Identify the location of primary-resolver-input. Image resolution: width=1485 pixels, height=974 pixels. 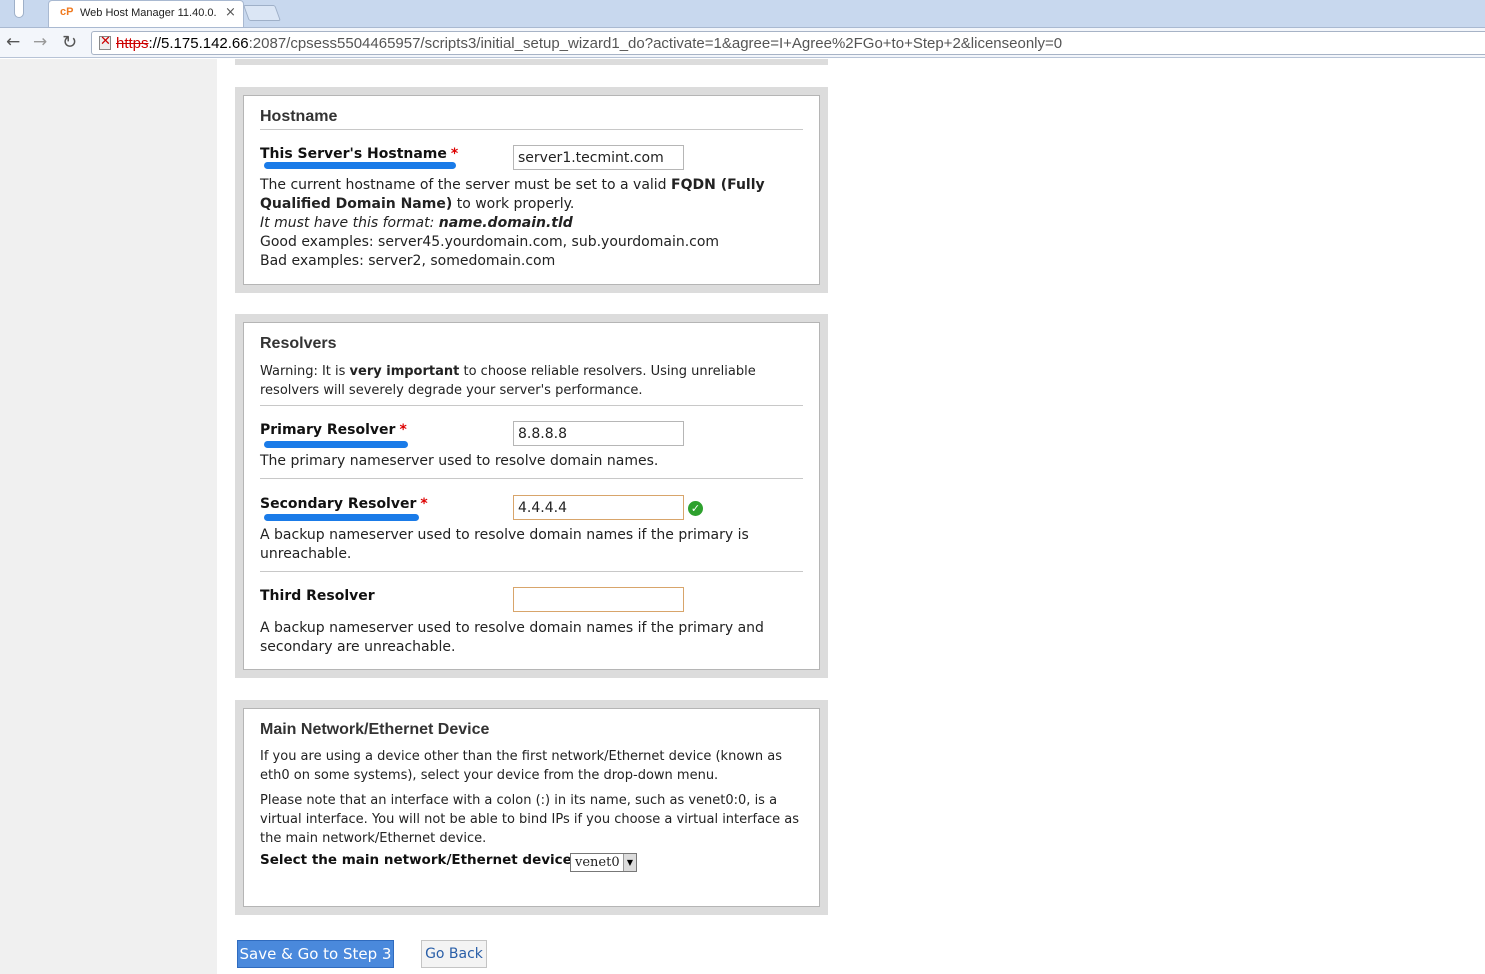
(598, 433).